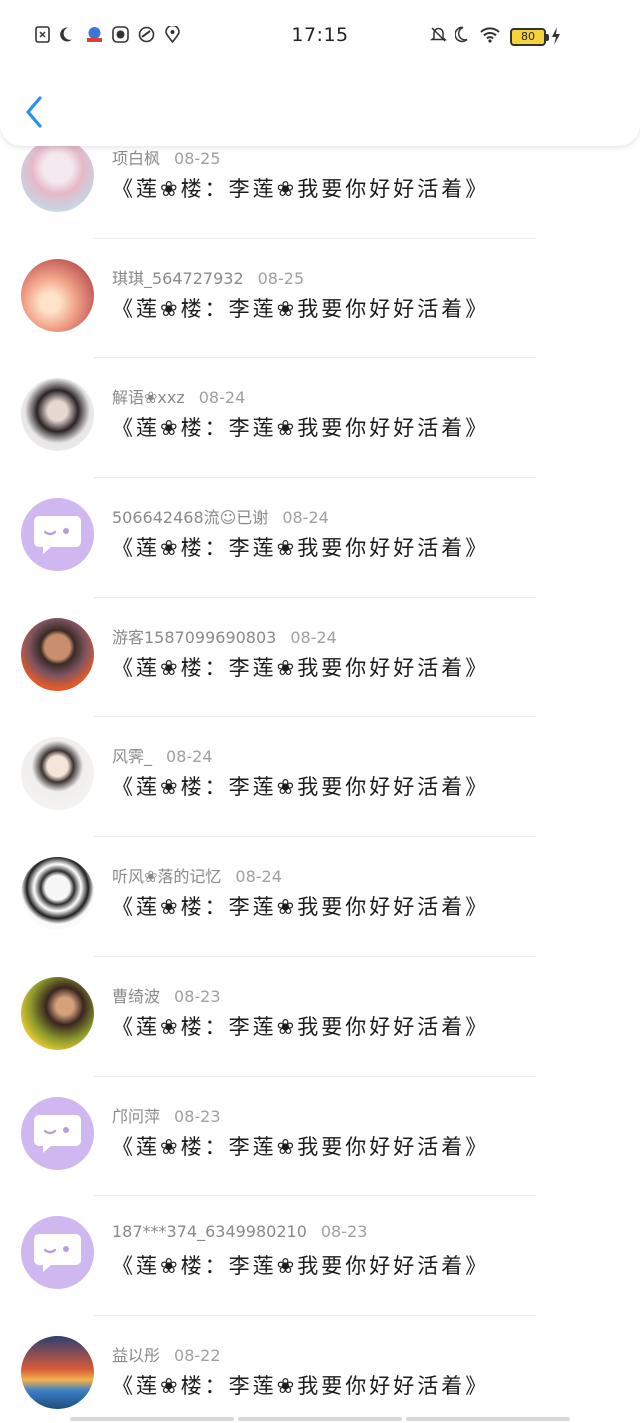 This screenshot has width=640, height=1423. I want to click on moon-icon, so click(463, 34).